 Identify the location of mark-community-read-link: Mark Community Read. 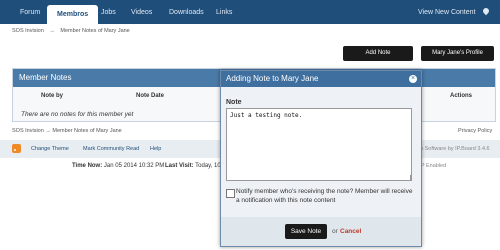
(111, 149).